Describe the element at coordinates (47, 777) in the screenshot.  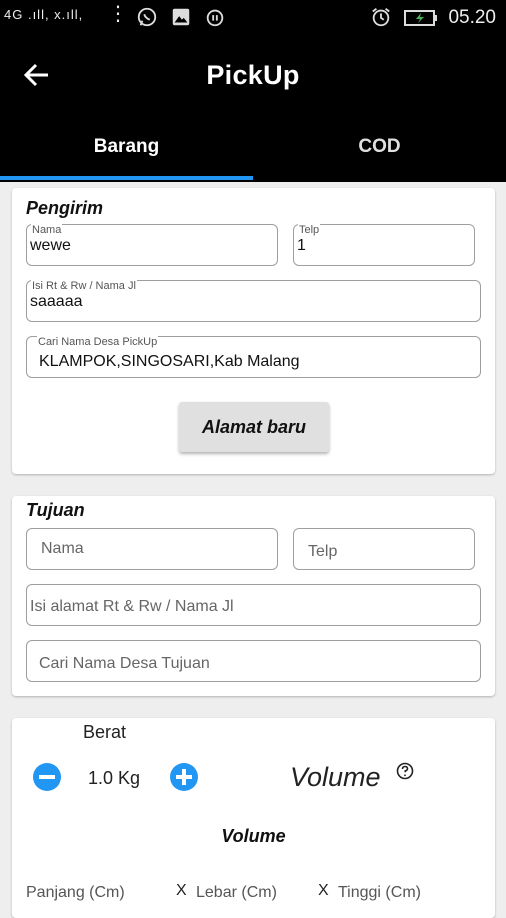
I see `minus-circle-icon` at that location.